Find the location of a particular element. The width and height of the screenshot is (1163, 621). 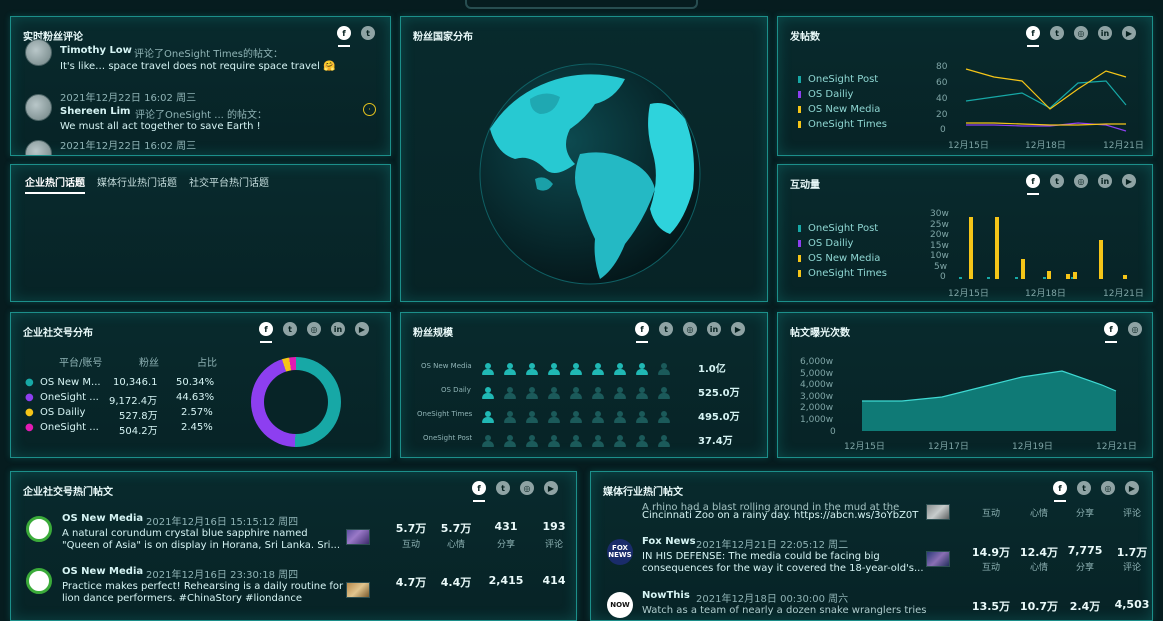

platform-icons: f ◎ is located at coordinates (1123, 332).